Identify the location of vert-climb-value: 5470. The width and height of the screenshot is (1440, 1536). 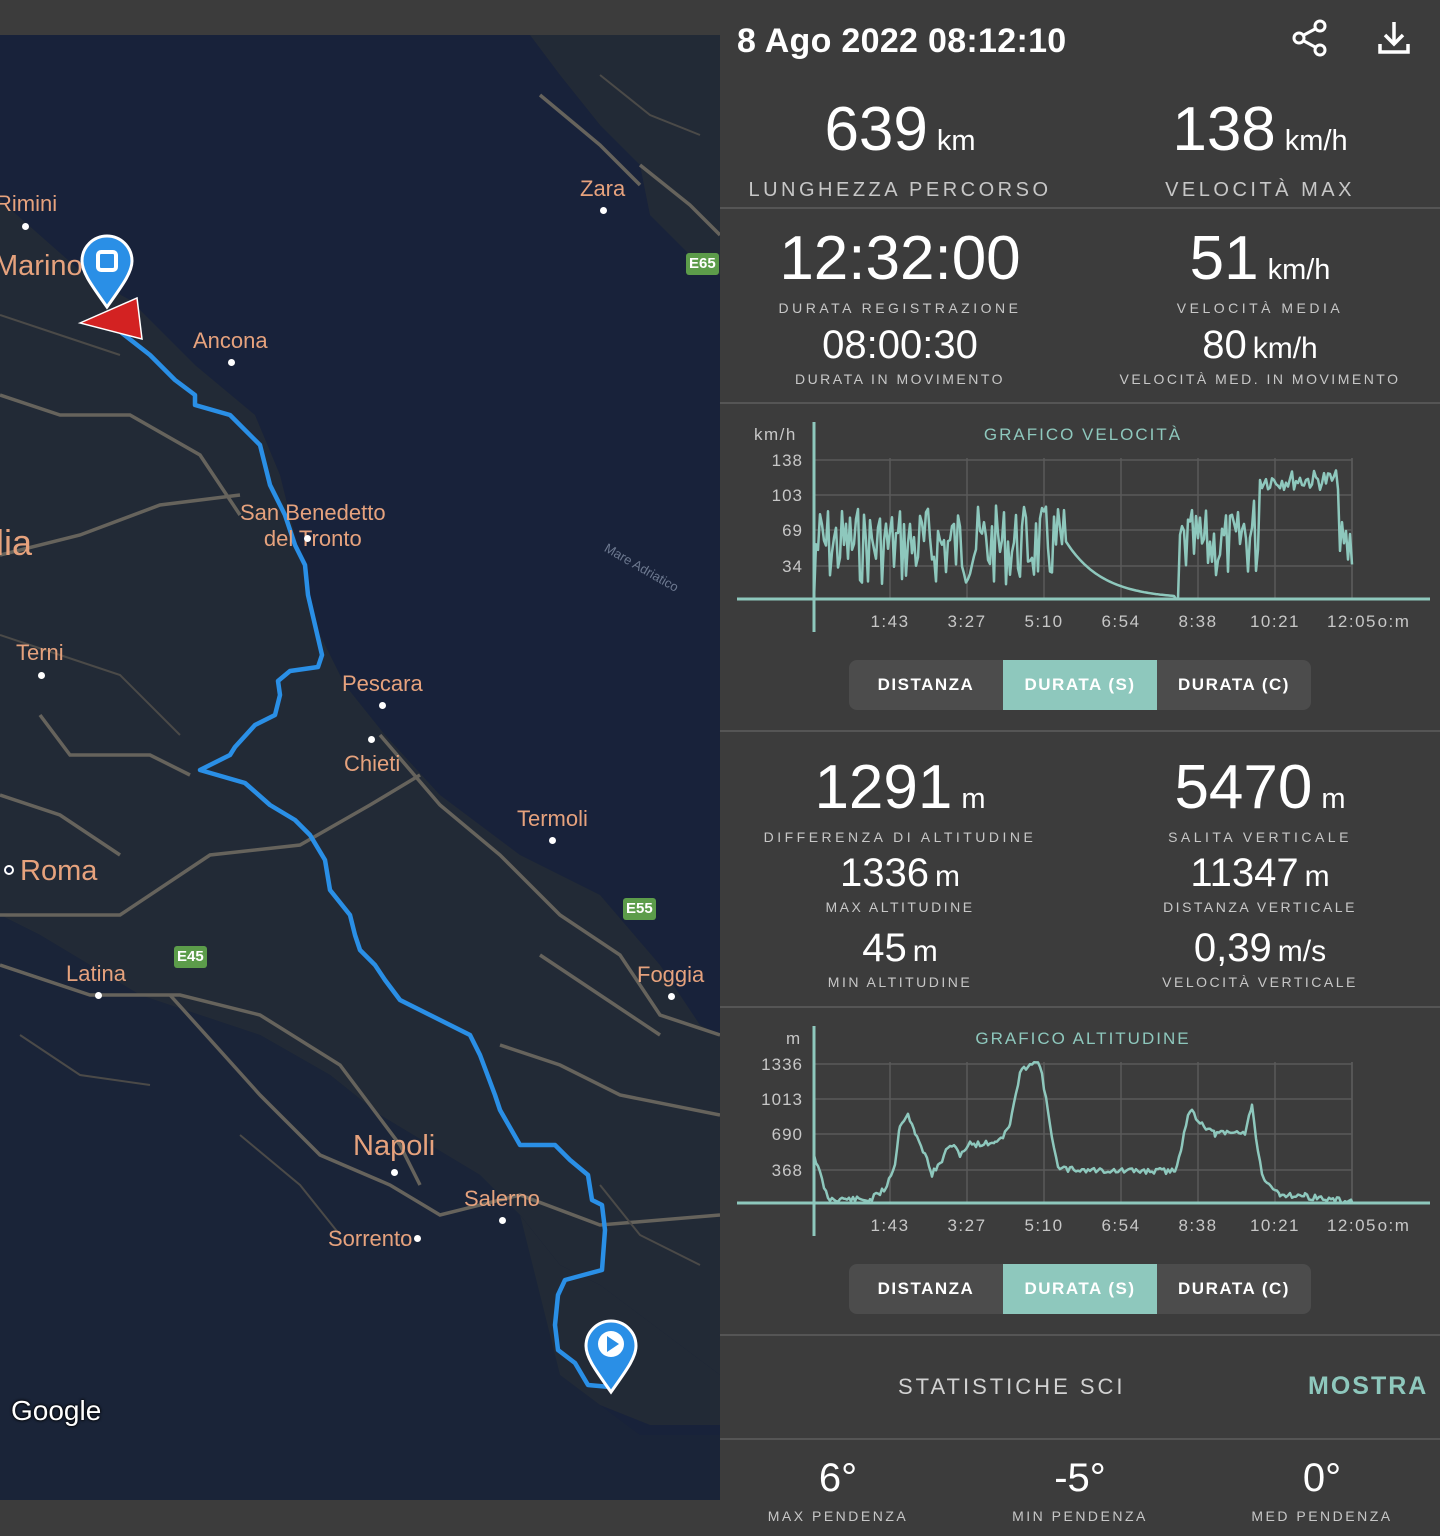
(1243, 787).